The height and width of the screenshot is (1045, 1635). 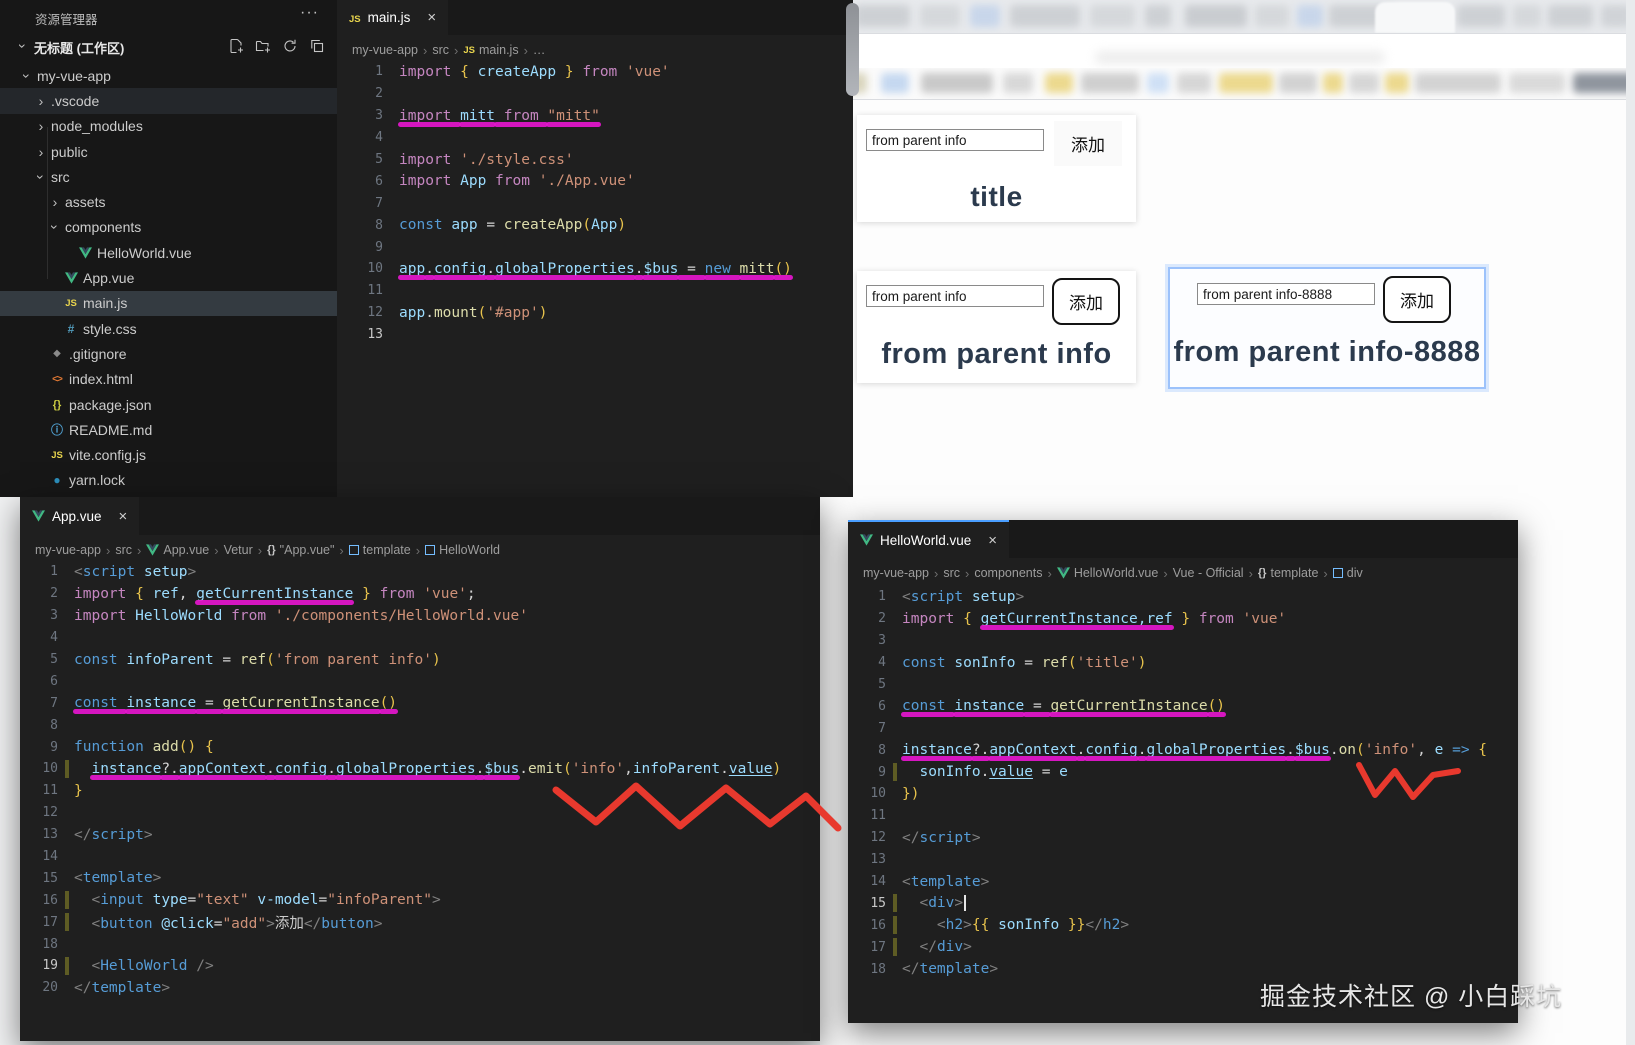 What do you see at coordinates (168, 379) in the screenshot?
I see `tree-item-index-html: ›<>index.html` at bounding box center [168, 379].